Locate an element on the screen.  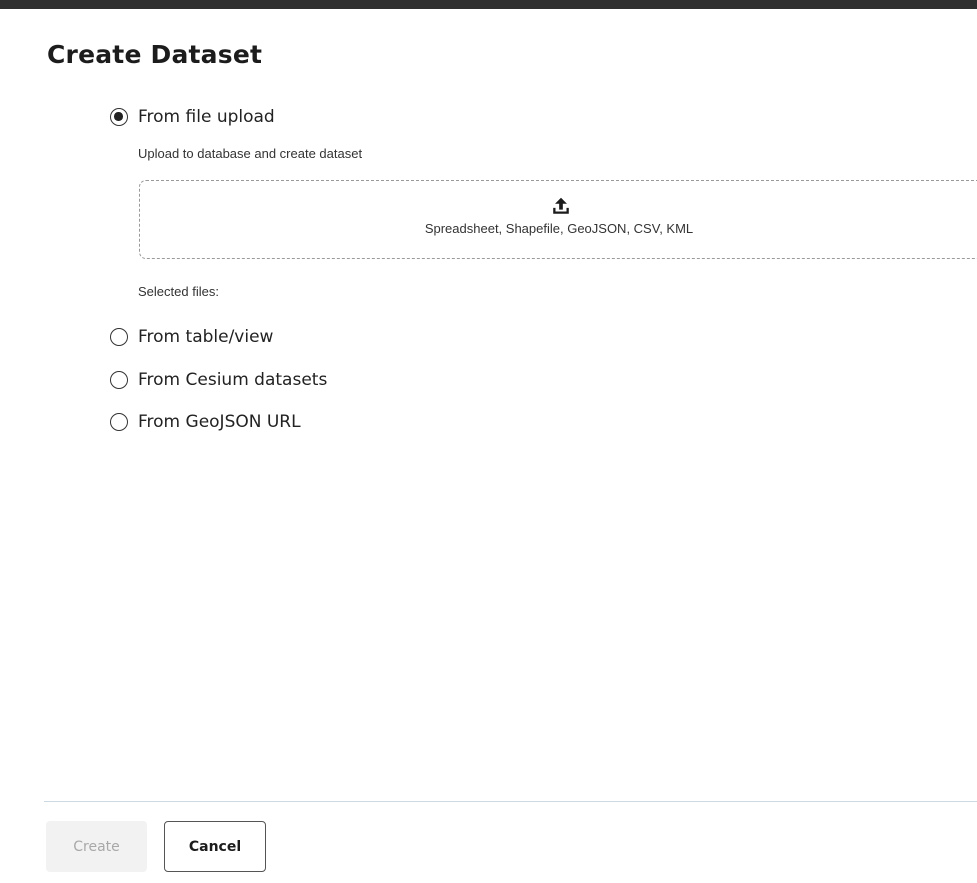
upload-icon is located at coordinates (561, 205).